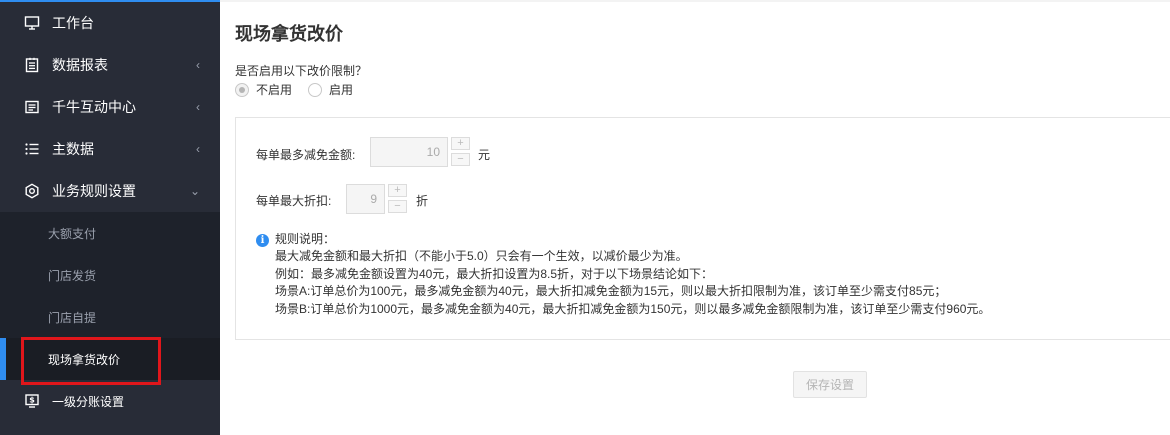 Image resolution: width=1170 pixels, height=435 pixels. Describe the element at coordinates (94, 191) in the screenshot. I see `sidebar-item-label: 业务规则设置` at that location.